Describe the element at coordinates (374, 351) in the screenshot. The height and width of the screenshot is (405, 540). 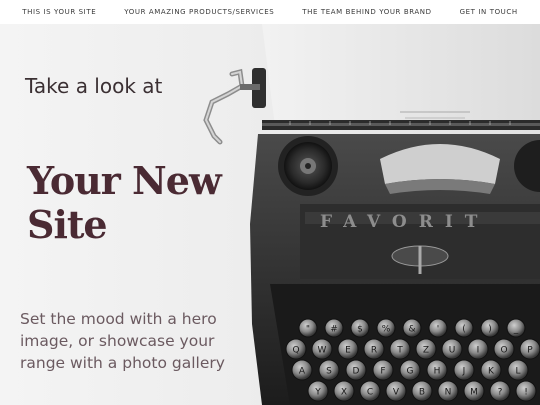
I see `typewriter-key-label: R` at that location.